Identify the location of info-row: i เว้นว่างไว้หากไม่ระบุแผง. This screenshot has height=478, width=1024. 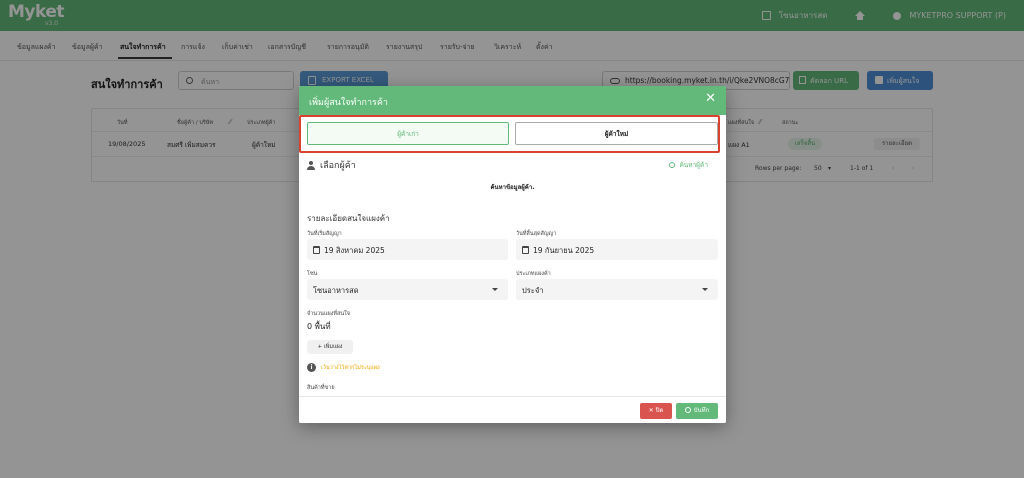
(343, 367).